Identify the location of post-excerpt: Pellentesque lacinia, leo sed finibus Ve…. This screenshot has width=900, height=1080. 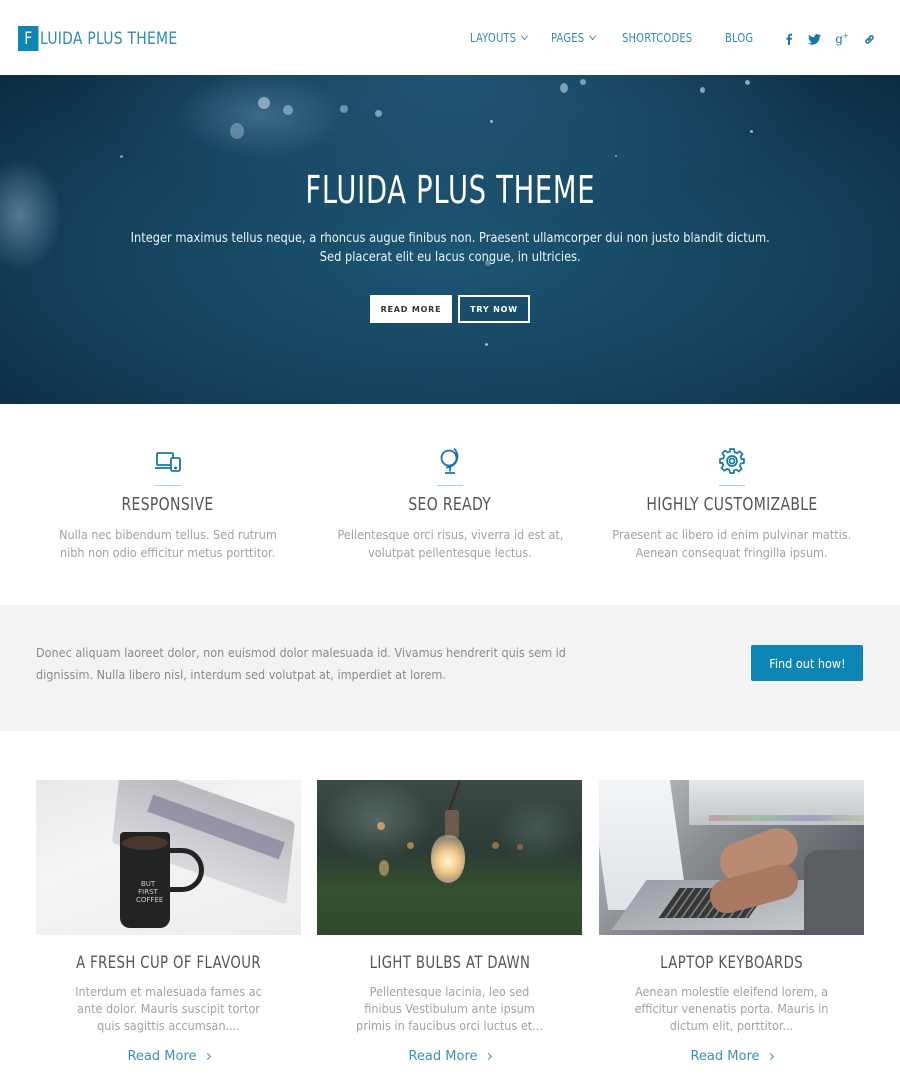
(449, 1008).